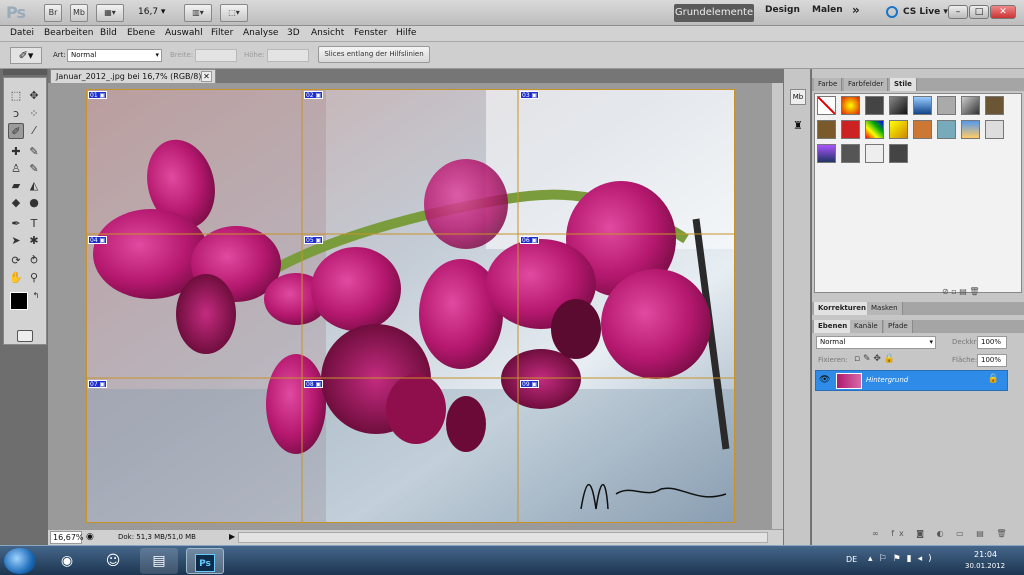 The image size is (1024, 575). Describe the element at coordinates (34, 241) in the screenshot. I see `shape-tool-icon: ✱` at that location.